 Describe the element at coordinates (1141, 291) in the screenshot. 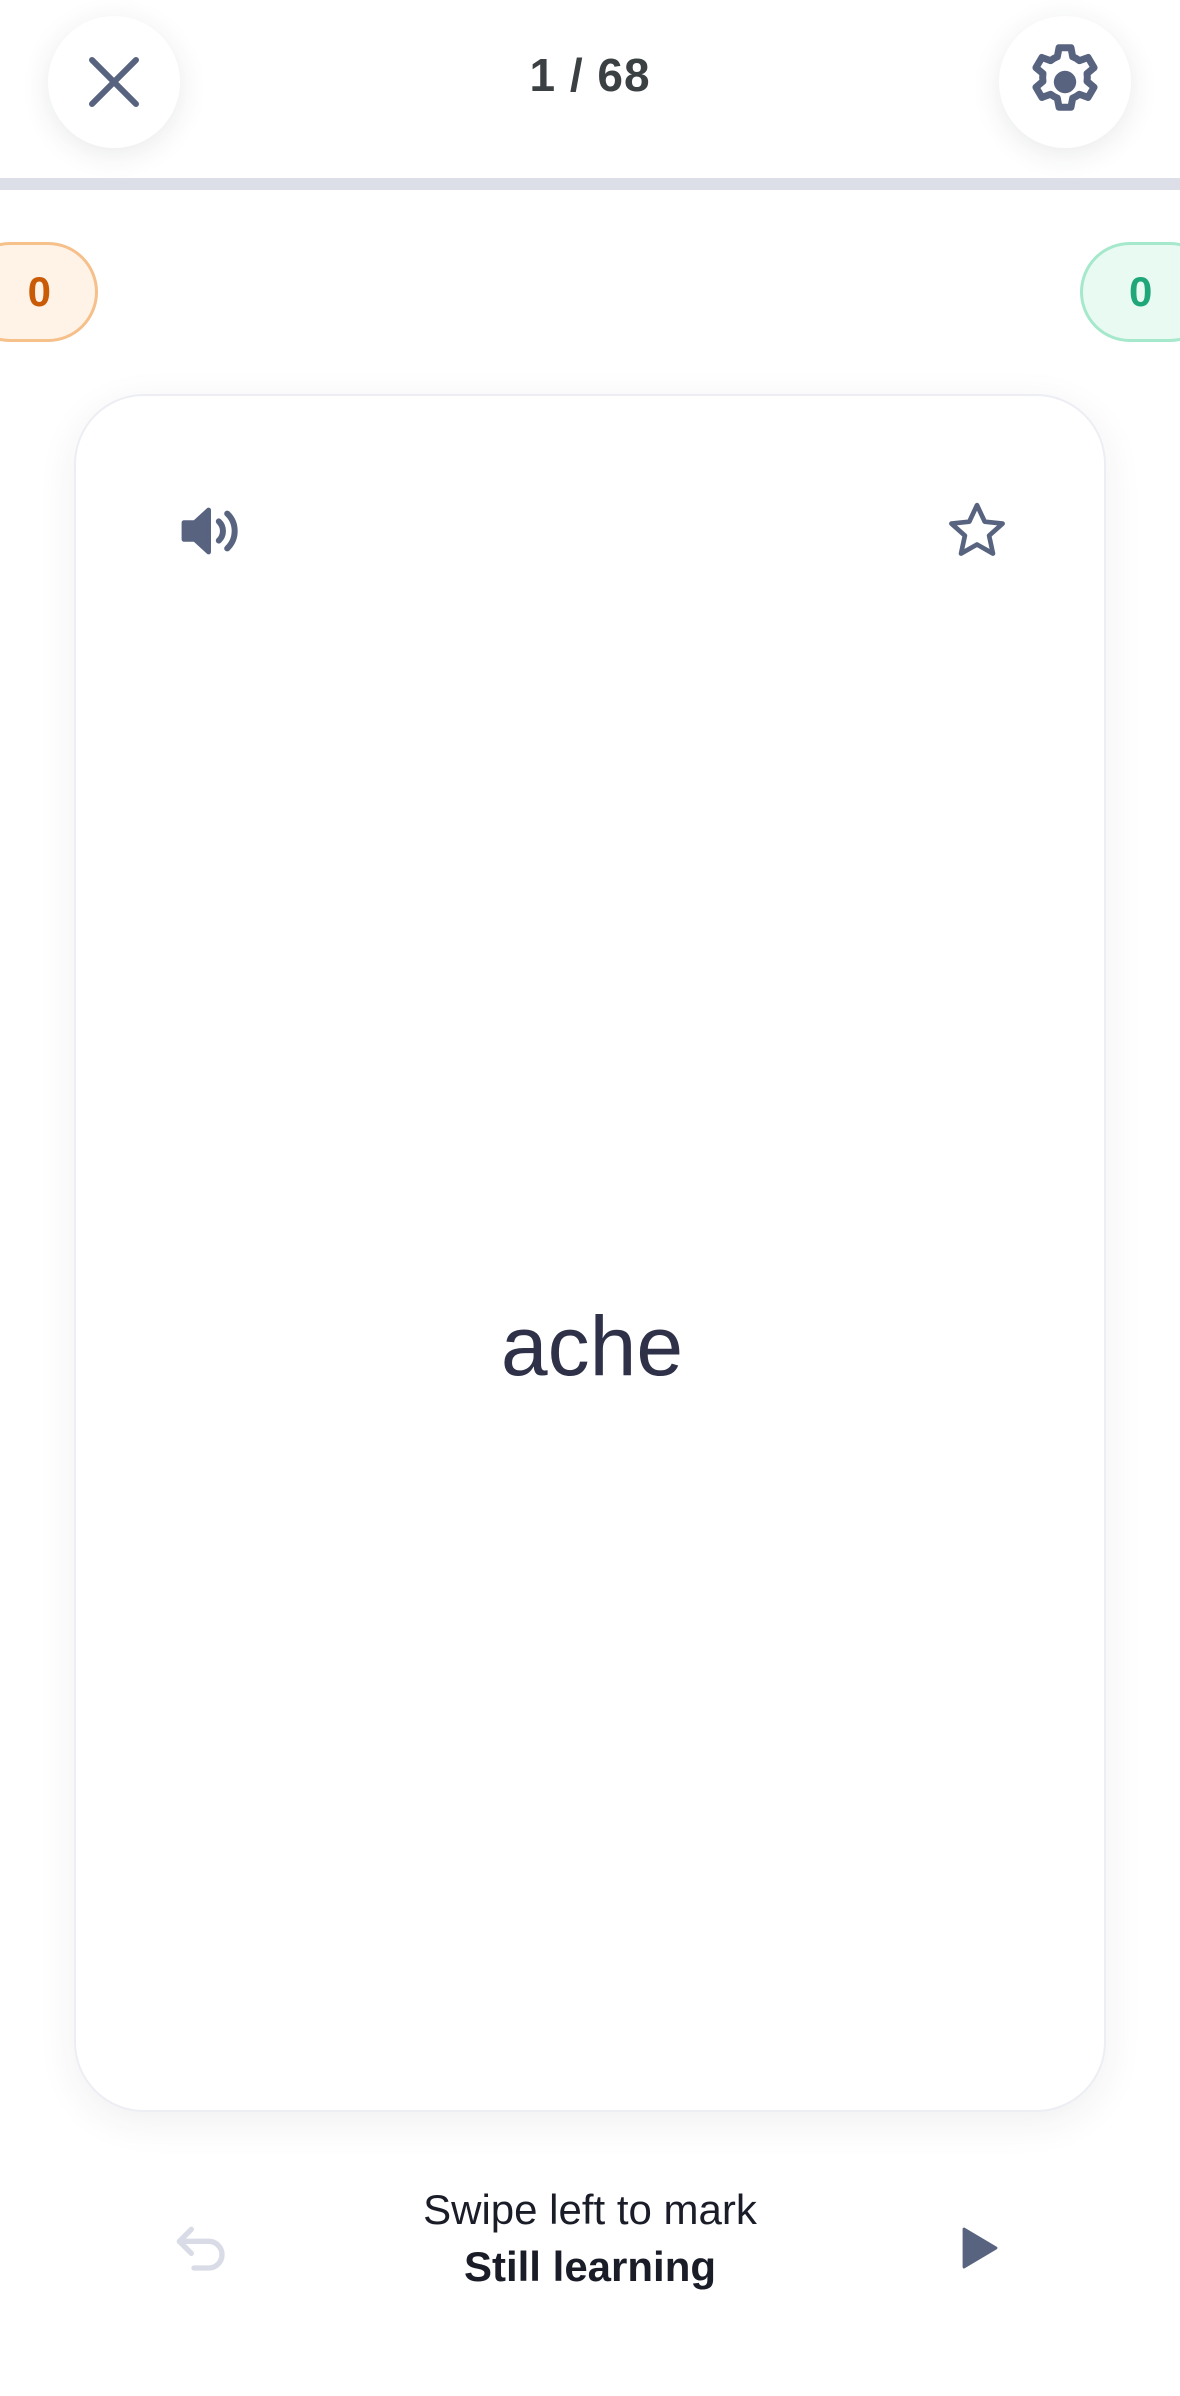

I see `know-count-value: 0` at that location.